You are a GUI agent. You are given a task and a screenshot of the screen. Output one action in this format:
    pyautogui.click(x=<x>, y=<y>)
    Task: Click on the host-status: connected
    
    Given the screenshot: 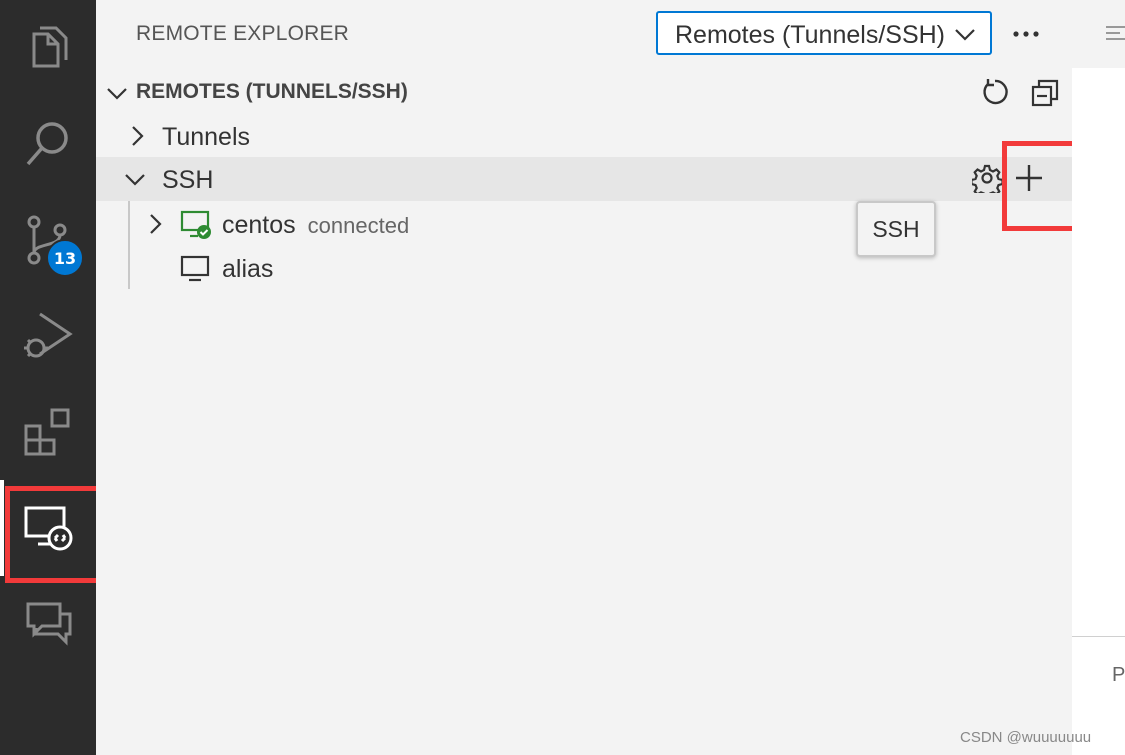 What is the action you would take?
    pyautogui.click(x=358, y=225)
    